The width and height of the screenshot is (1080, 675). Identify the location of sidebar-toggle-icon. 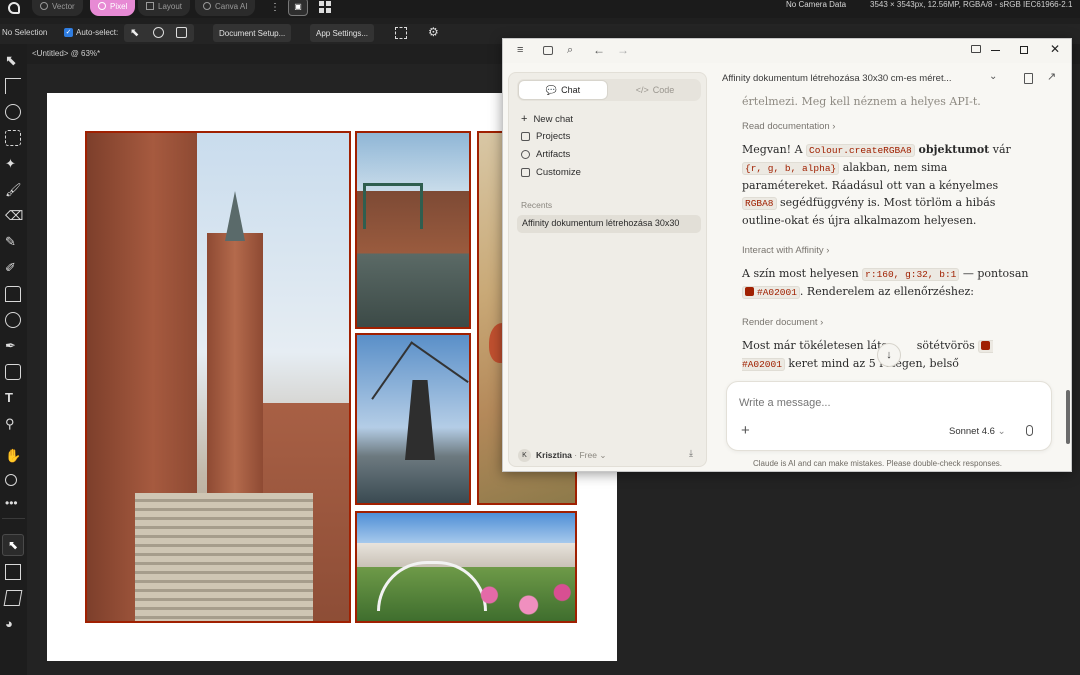
(548, 50).